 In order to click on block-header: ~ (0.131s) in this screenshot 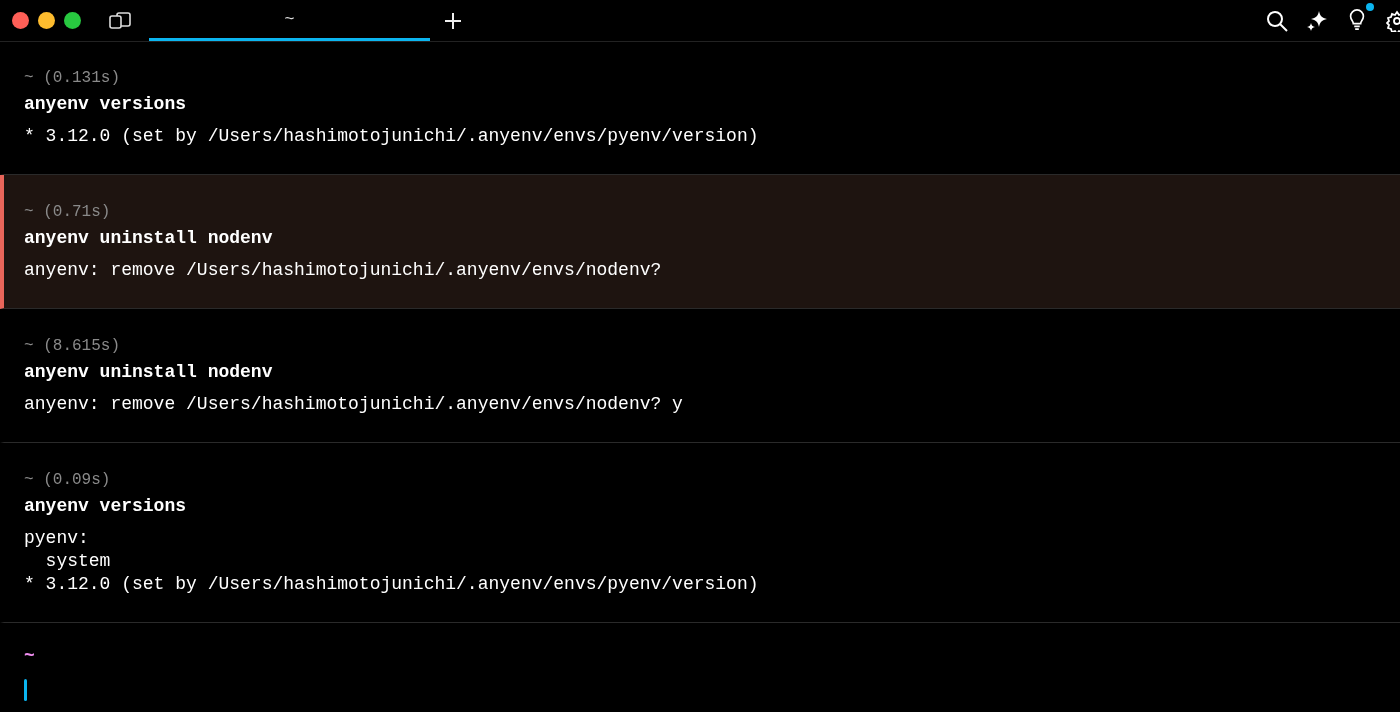, I will do `click(72, 78)`.